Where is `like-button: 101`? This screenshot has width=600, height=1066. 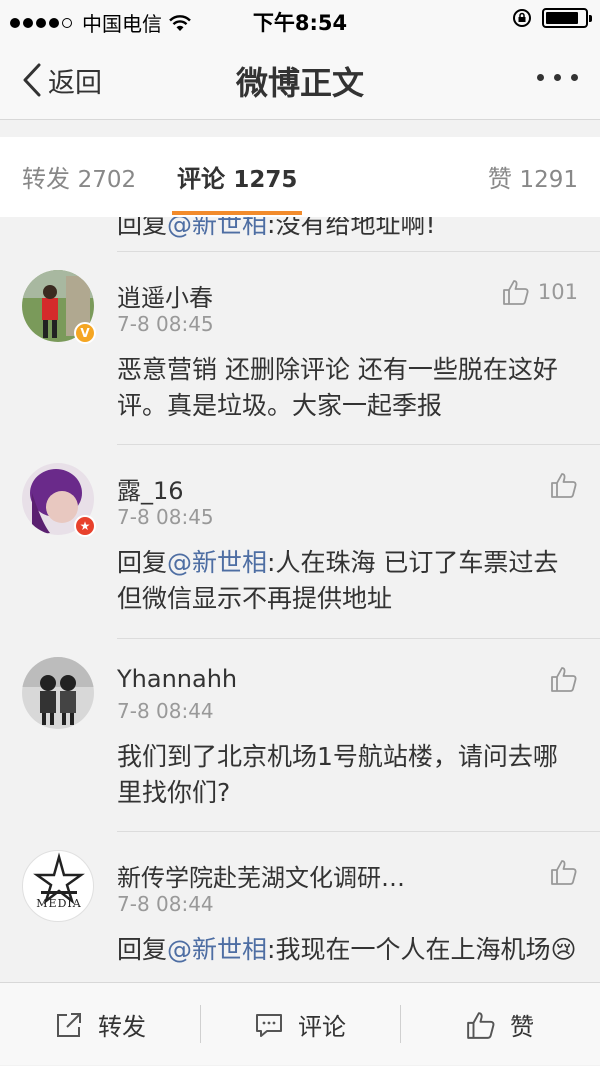
like-button: 101 is located at coordinates (540, 292).